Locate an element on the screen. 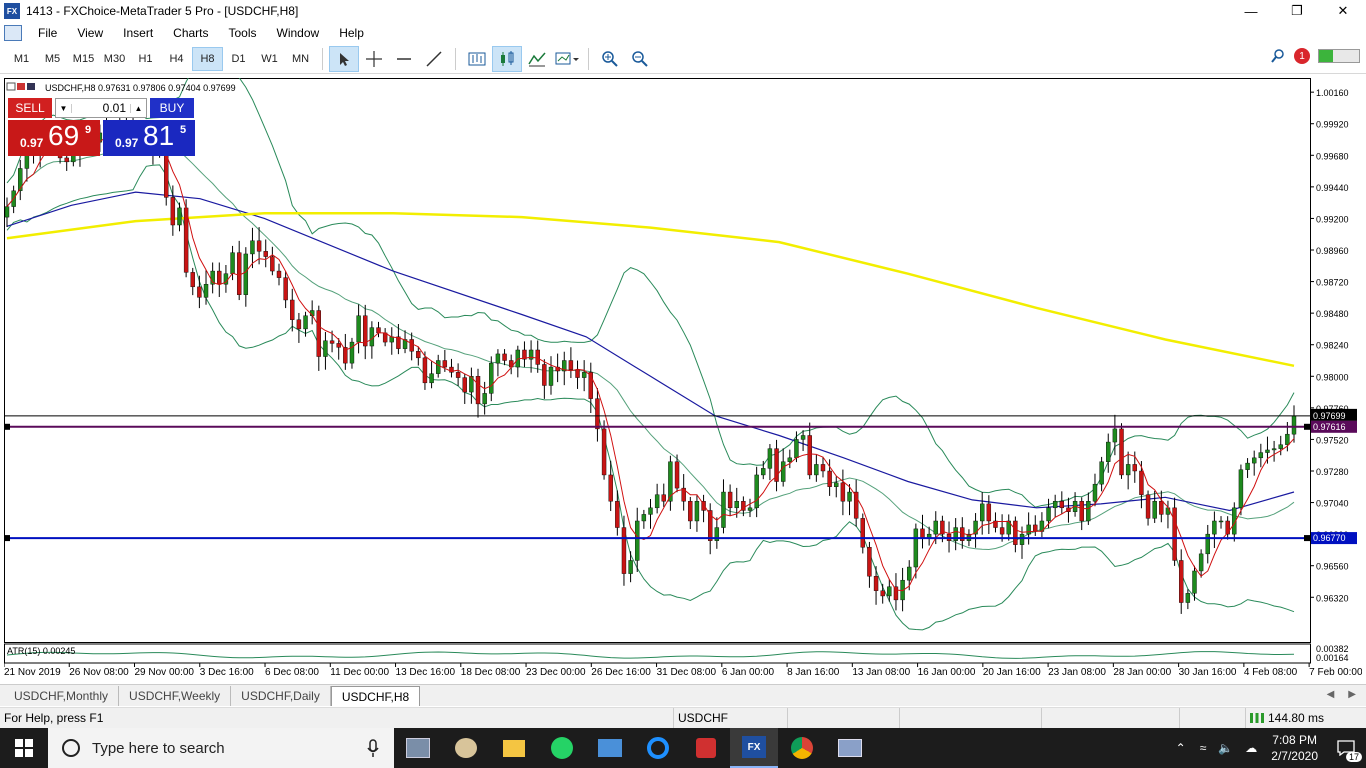 This screenshot has width=1366, height=768. timeframe-h4-button: H4 is located at coordinates (176, 59).